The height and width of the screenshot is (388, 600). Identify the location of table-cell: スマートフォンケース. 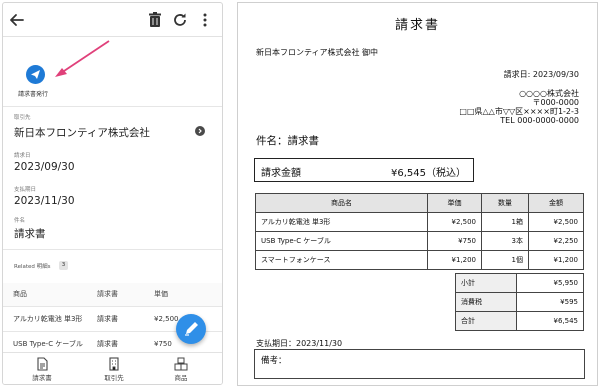
(341, 260).